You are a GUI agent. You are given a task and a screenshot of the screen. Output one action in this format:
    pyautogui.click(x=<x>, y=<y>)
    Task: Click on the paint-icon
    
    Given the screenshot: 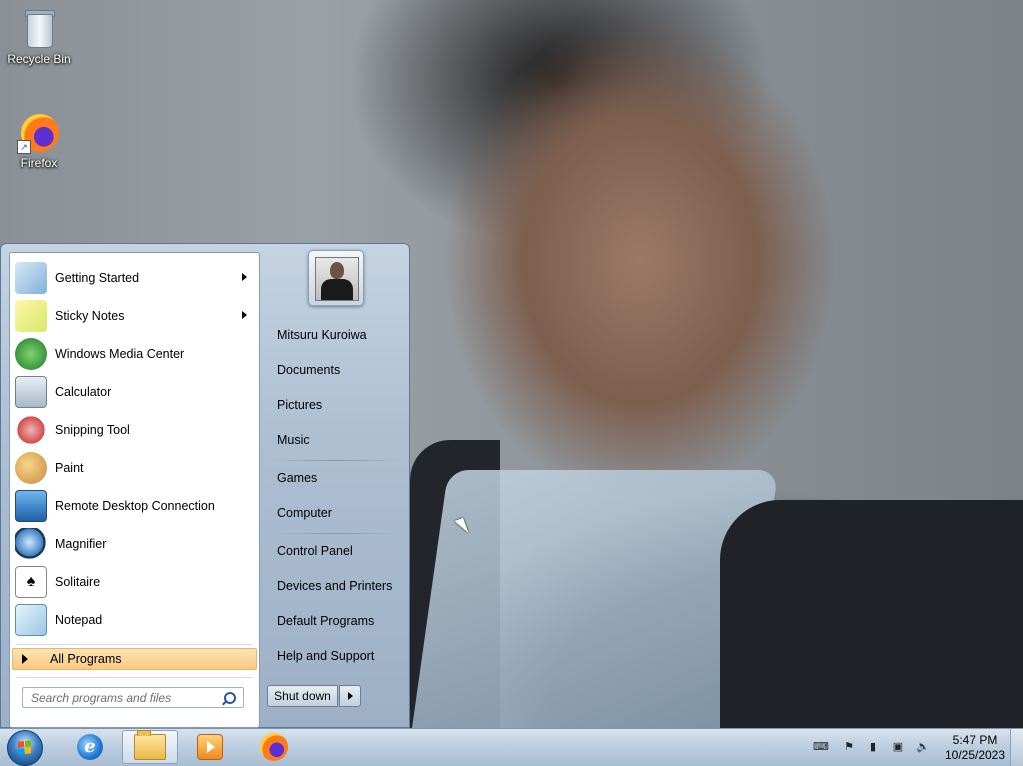 What is the action you would take?
    pyautogui.click(x=31, y=468)
    